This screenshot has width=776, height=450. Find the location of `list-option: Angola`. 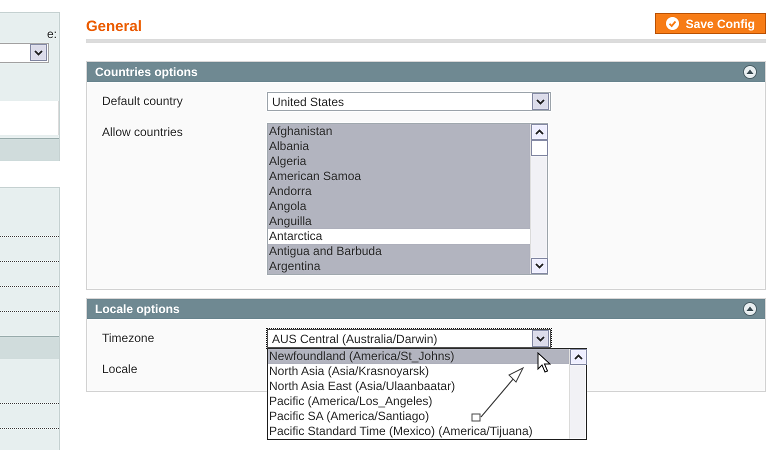

list-option: Angola is located at coordinates (399, 206).